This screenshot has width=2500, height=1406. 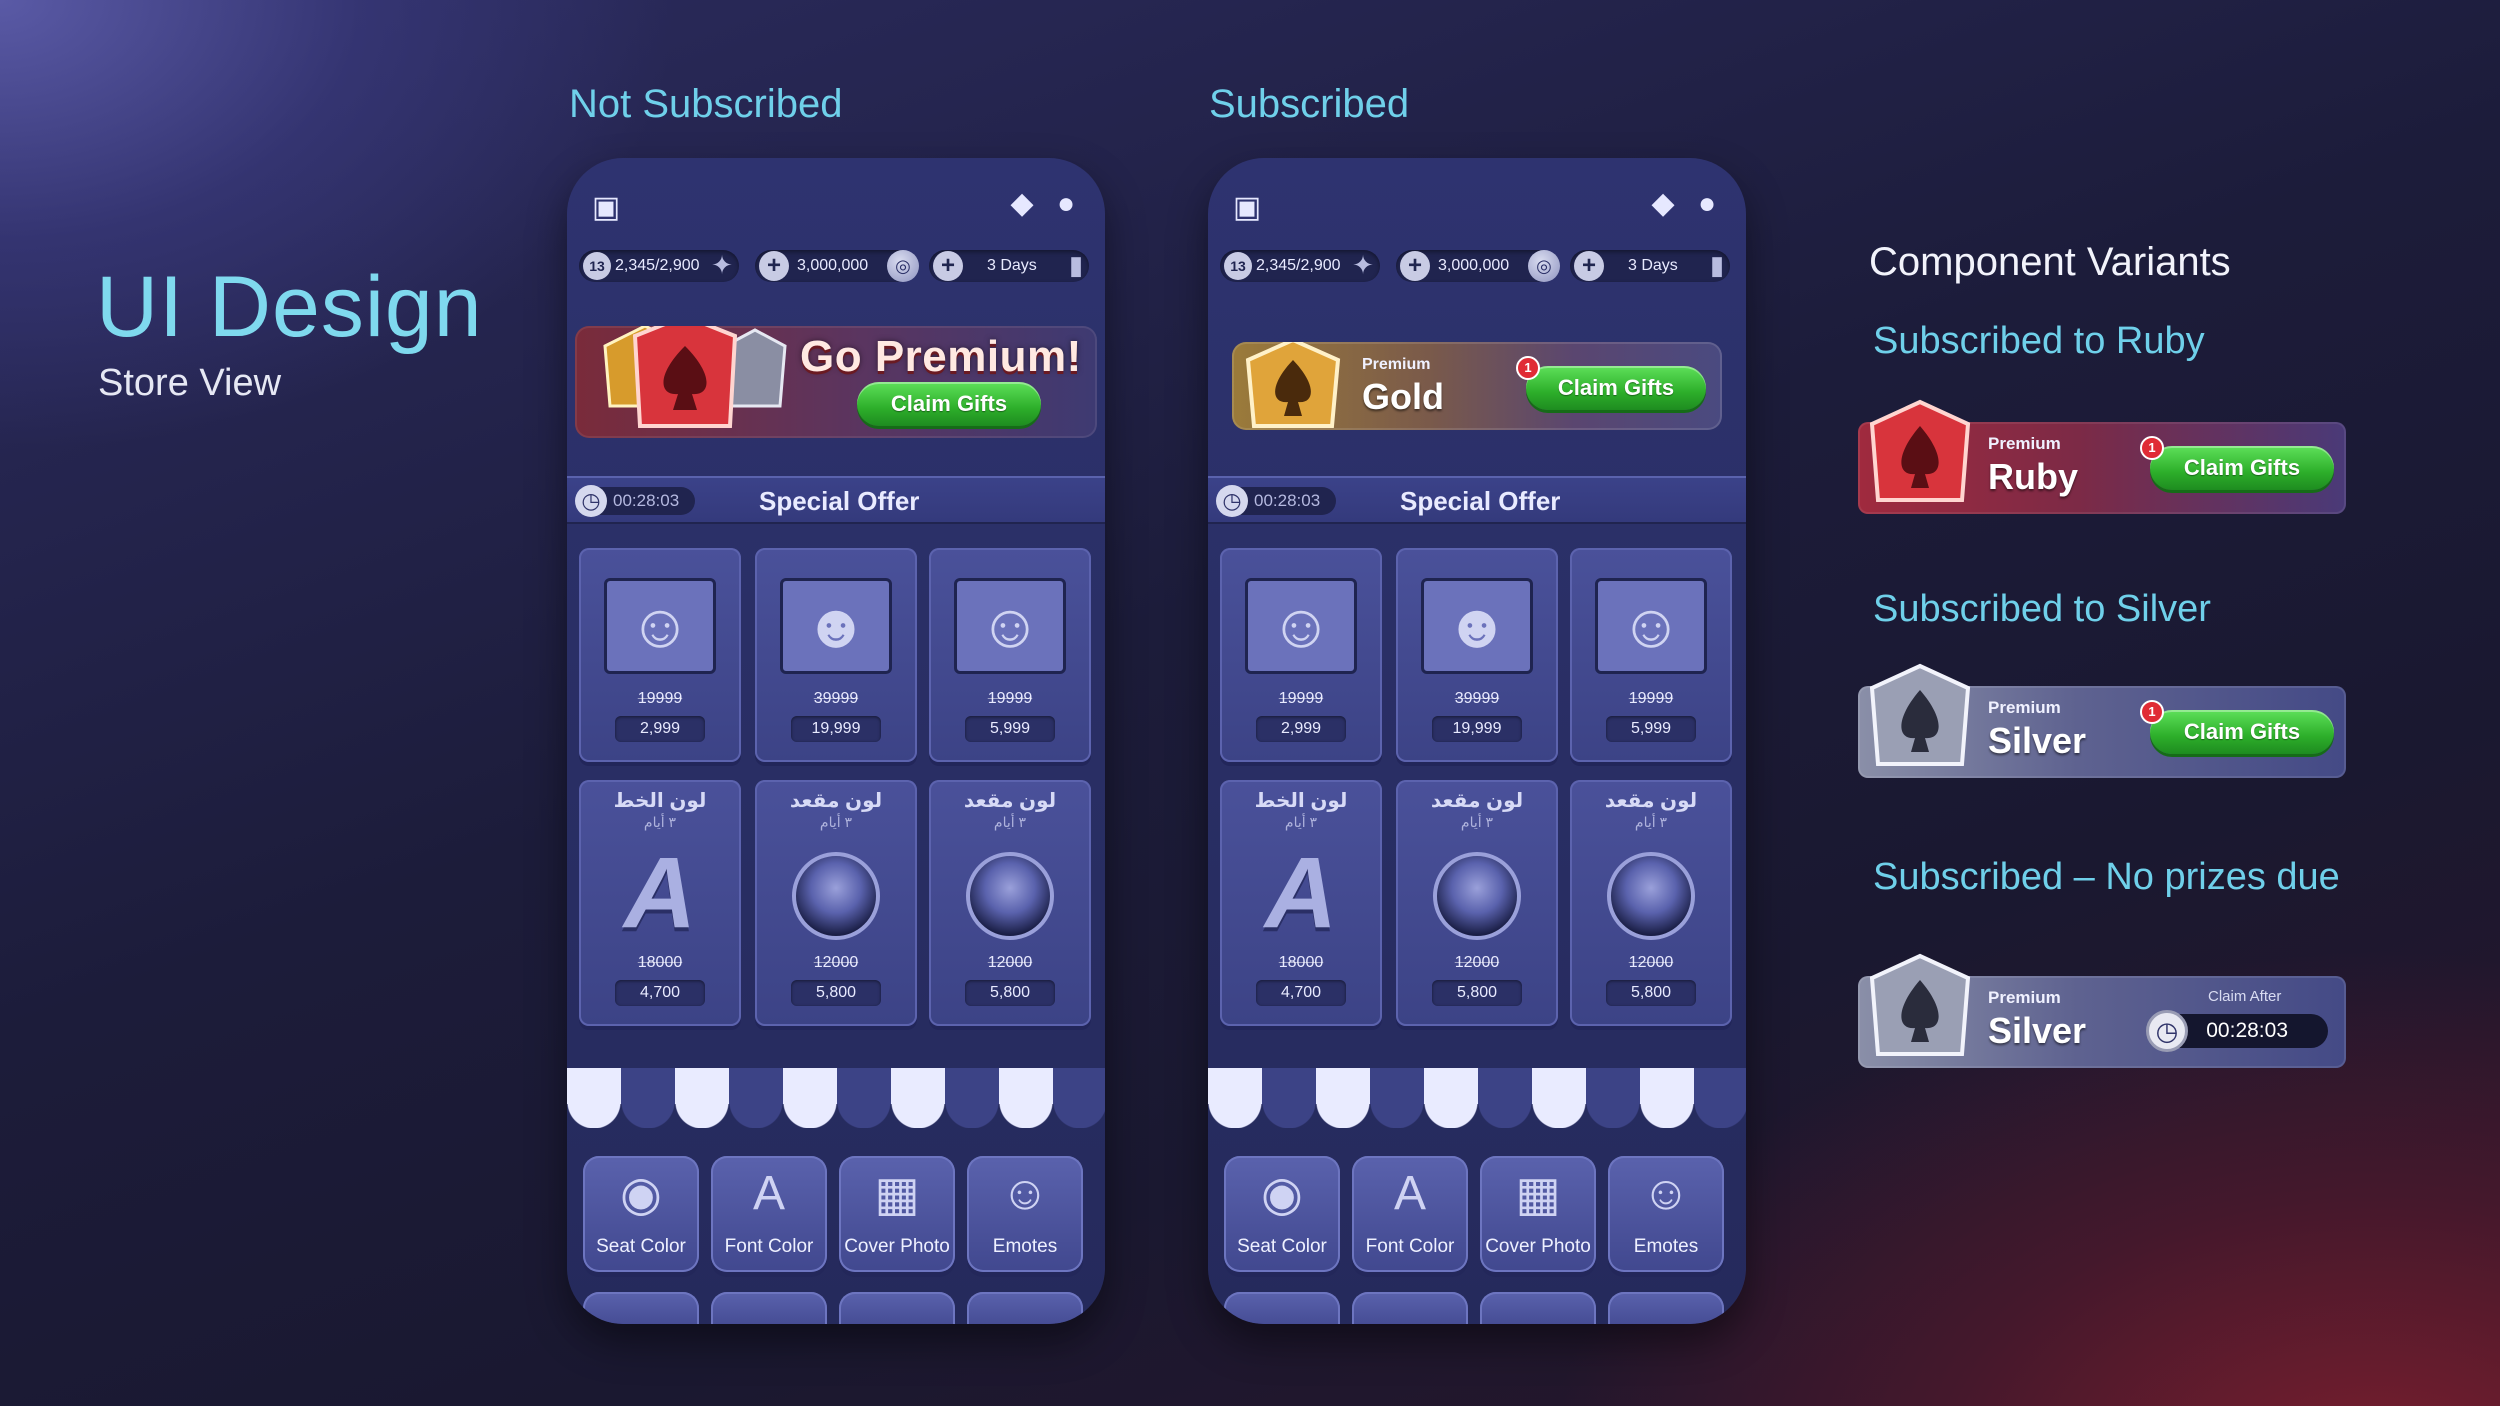 What do you see at coordinates (1477, 386) in the screenshot?
I see `premium-gold-banner: Premium Gold Claim Gifts 1` at bounding box center [1477, 386].